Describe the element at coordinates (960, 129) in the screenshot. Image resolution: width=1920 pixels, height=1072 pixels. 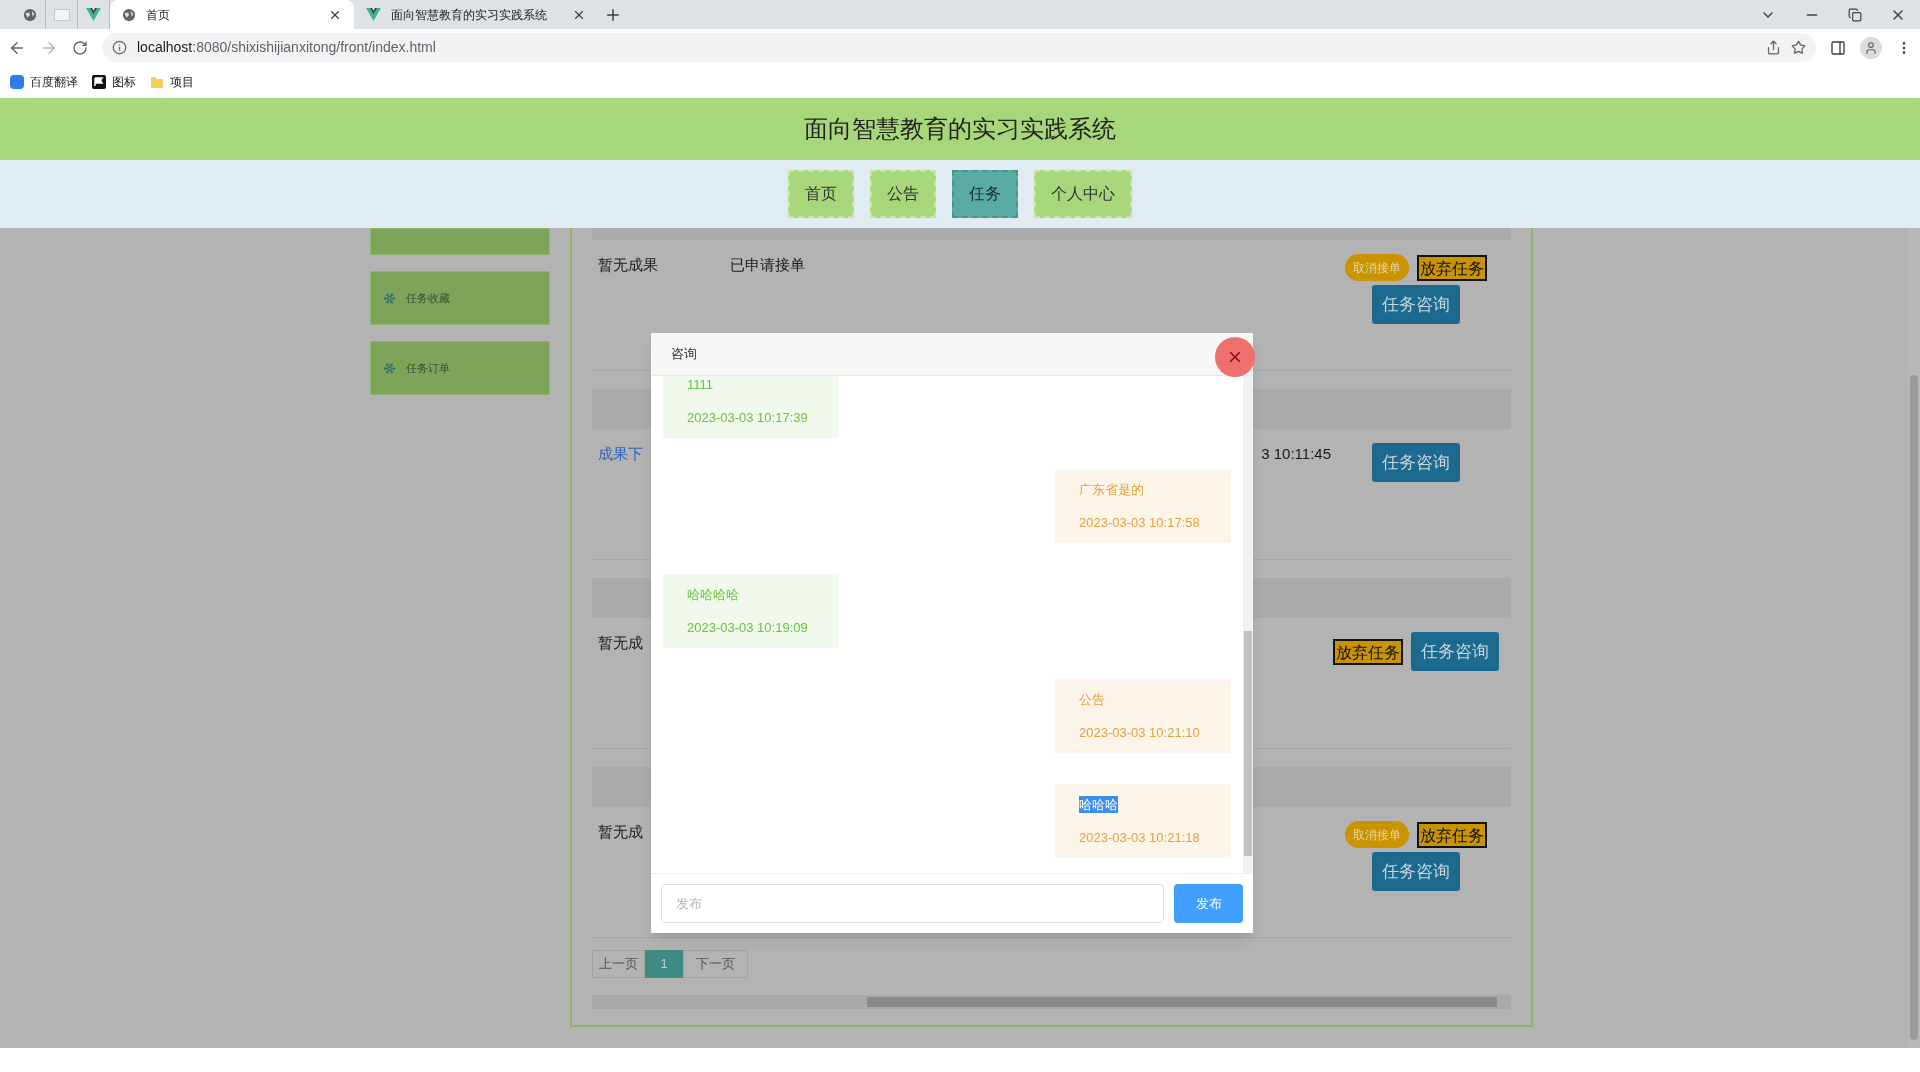
I see `site-title: 面向智慧教育的实习实践系统` at that location.